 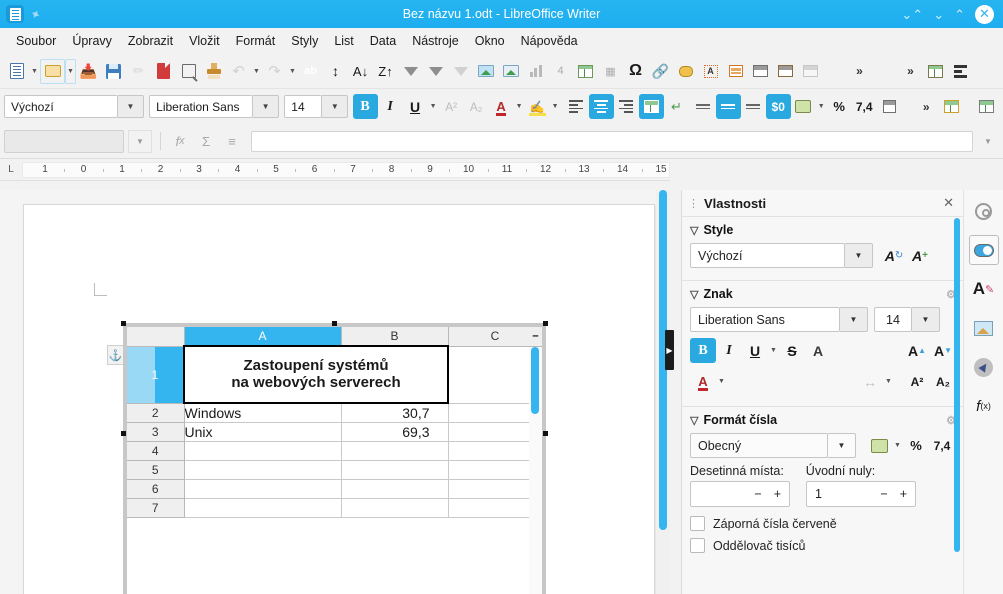 What do you see at coordinates (485, 71) in the screenshot?
I see `insert-image-icon` at bounding box center [485, 71].